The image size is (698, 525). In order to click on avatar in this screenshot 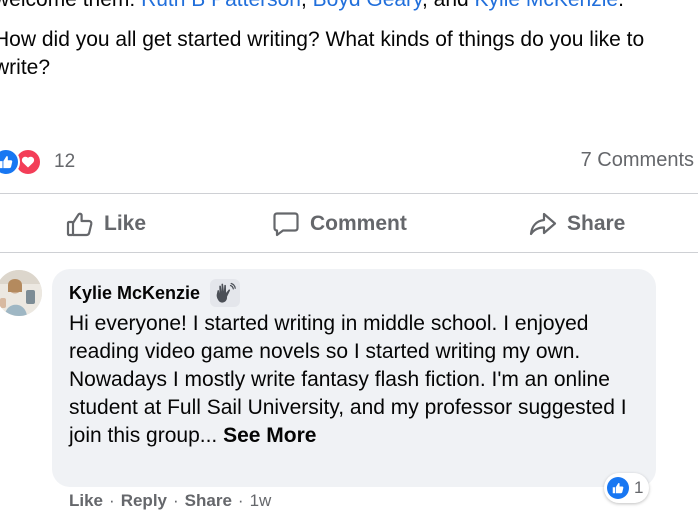, I will do `click(21, 293)`.